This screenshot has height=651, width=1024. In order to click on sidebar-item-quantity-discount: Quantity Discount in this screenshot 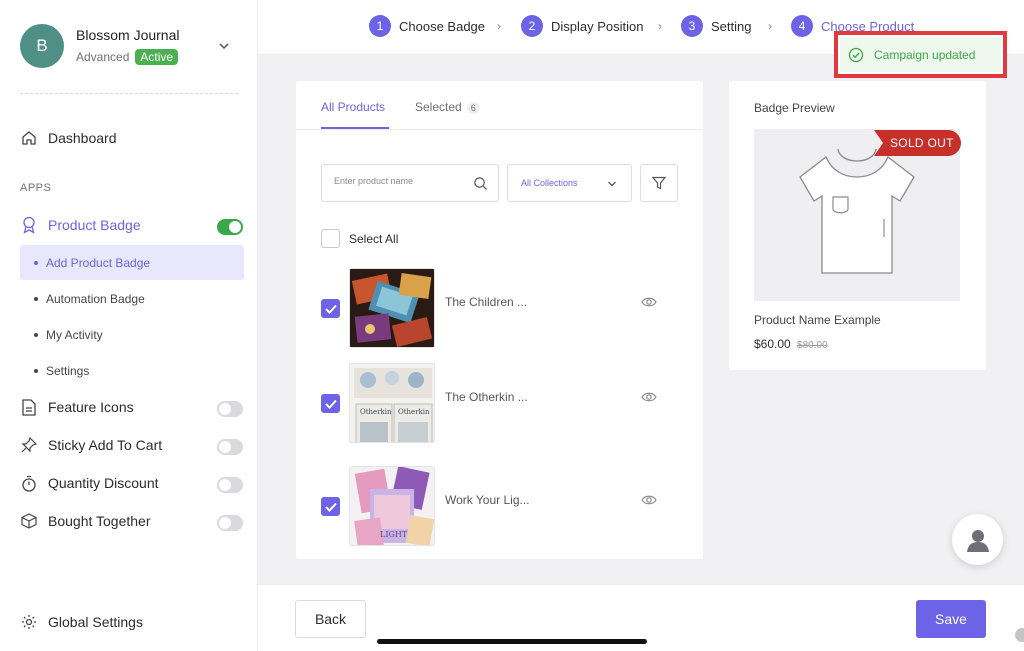, I will do `click(89, 483)`.